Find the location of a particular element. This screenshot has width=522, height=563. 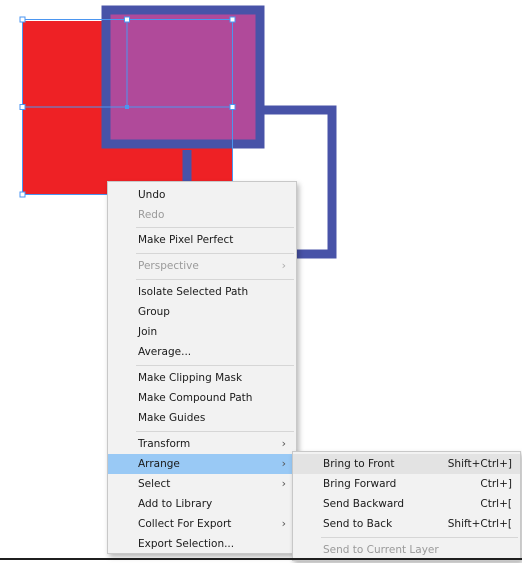

menu-item-transform: Transform › is located at coordinates (202, 444).